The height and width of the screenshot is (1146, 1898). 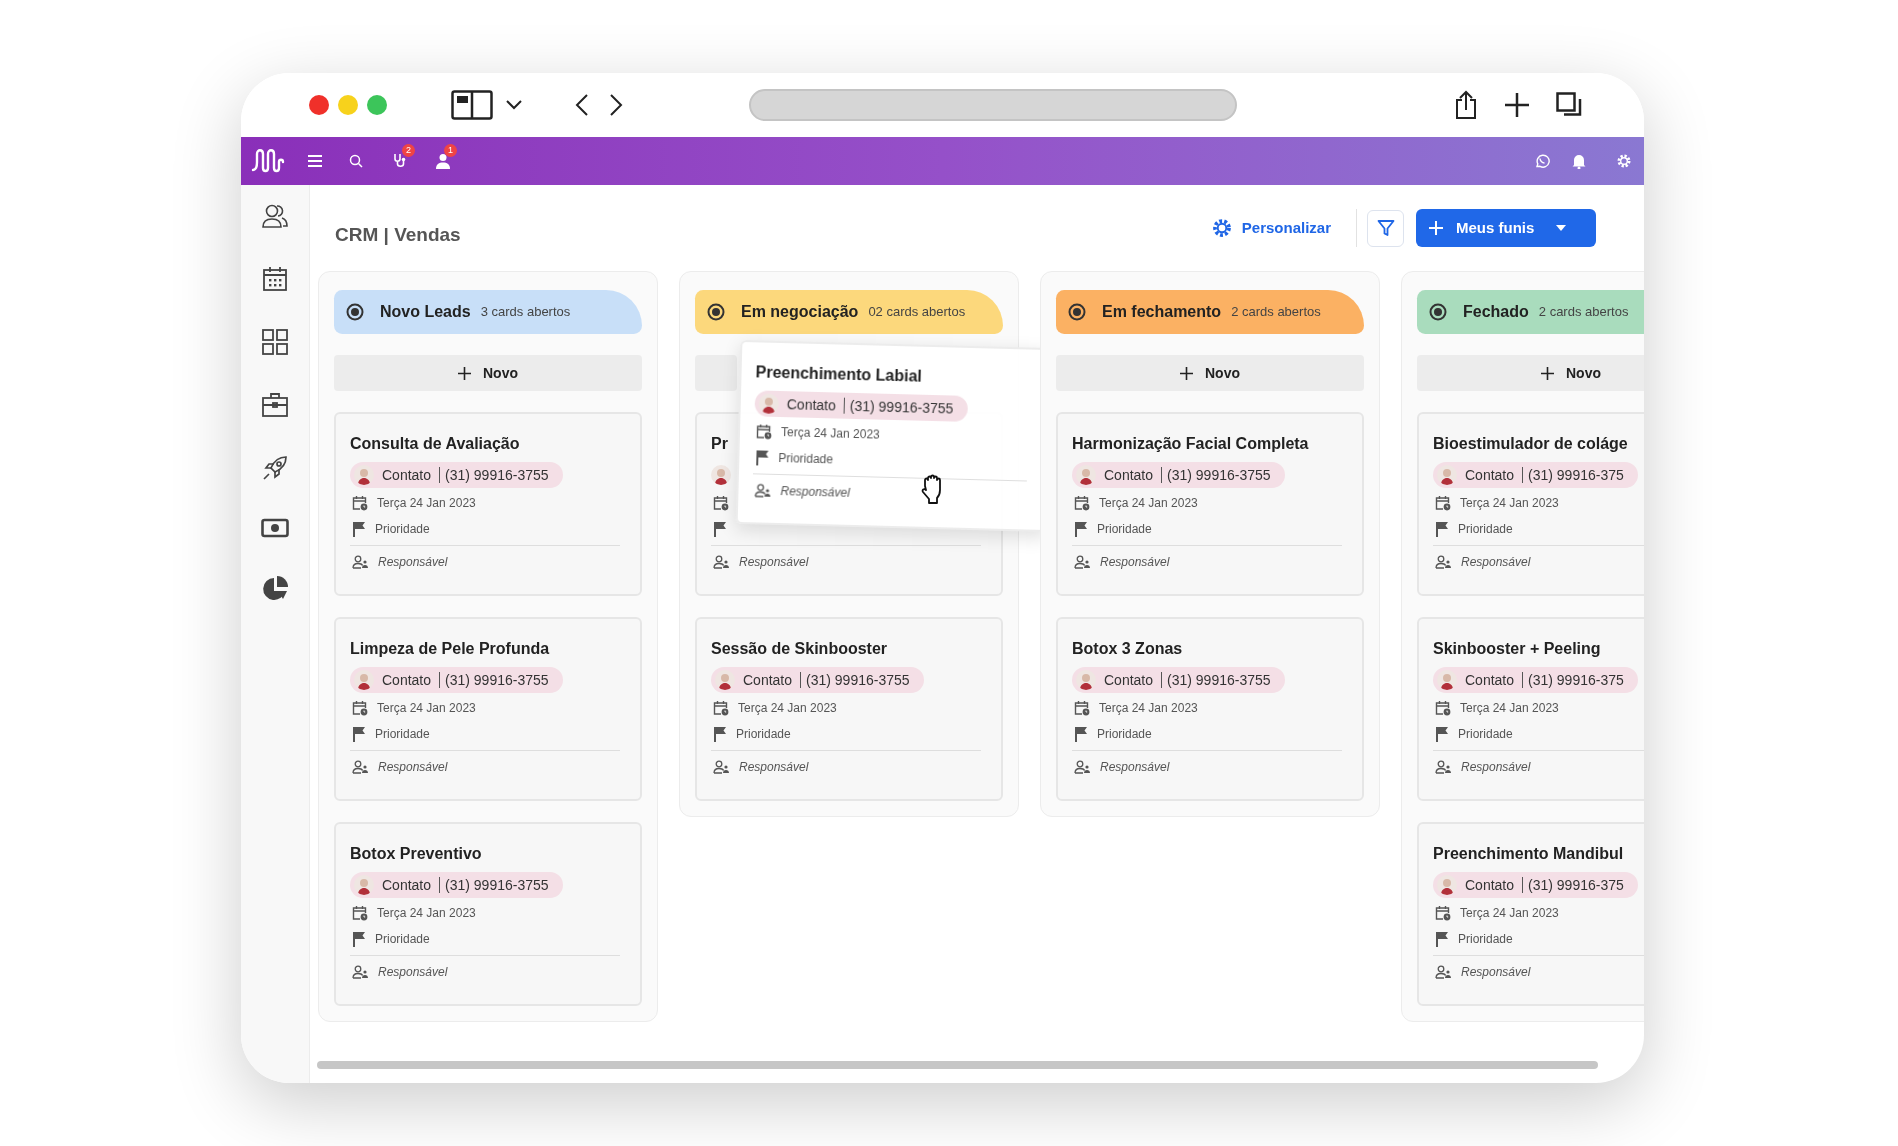 What do you see at coordinates (435, 444) in the screenshot?
I see `card-title: Consulta de Avaliação` at bounding box center [435, 444].